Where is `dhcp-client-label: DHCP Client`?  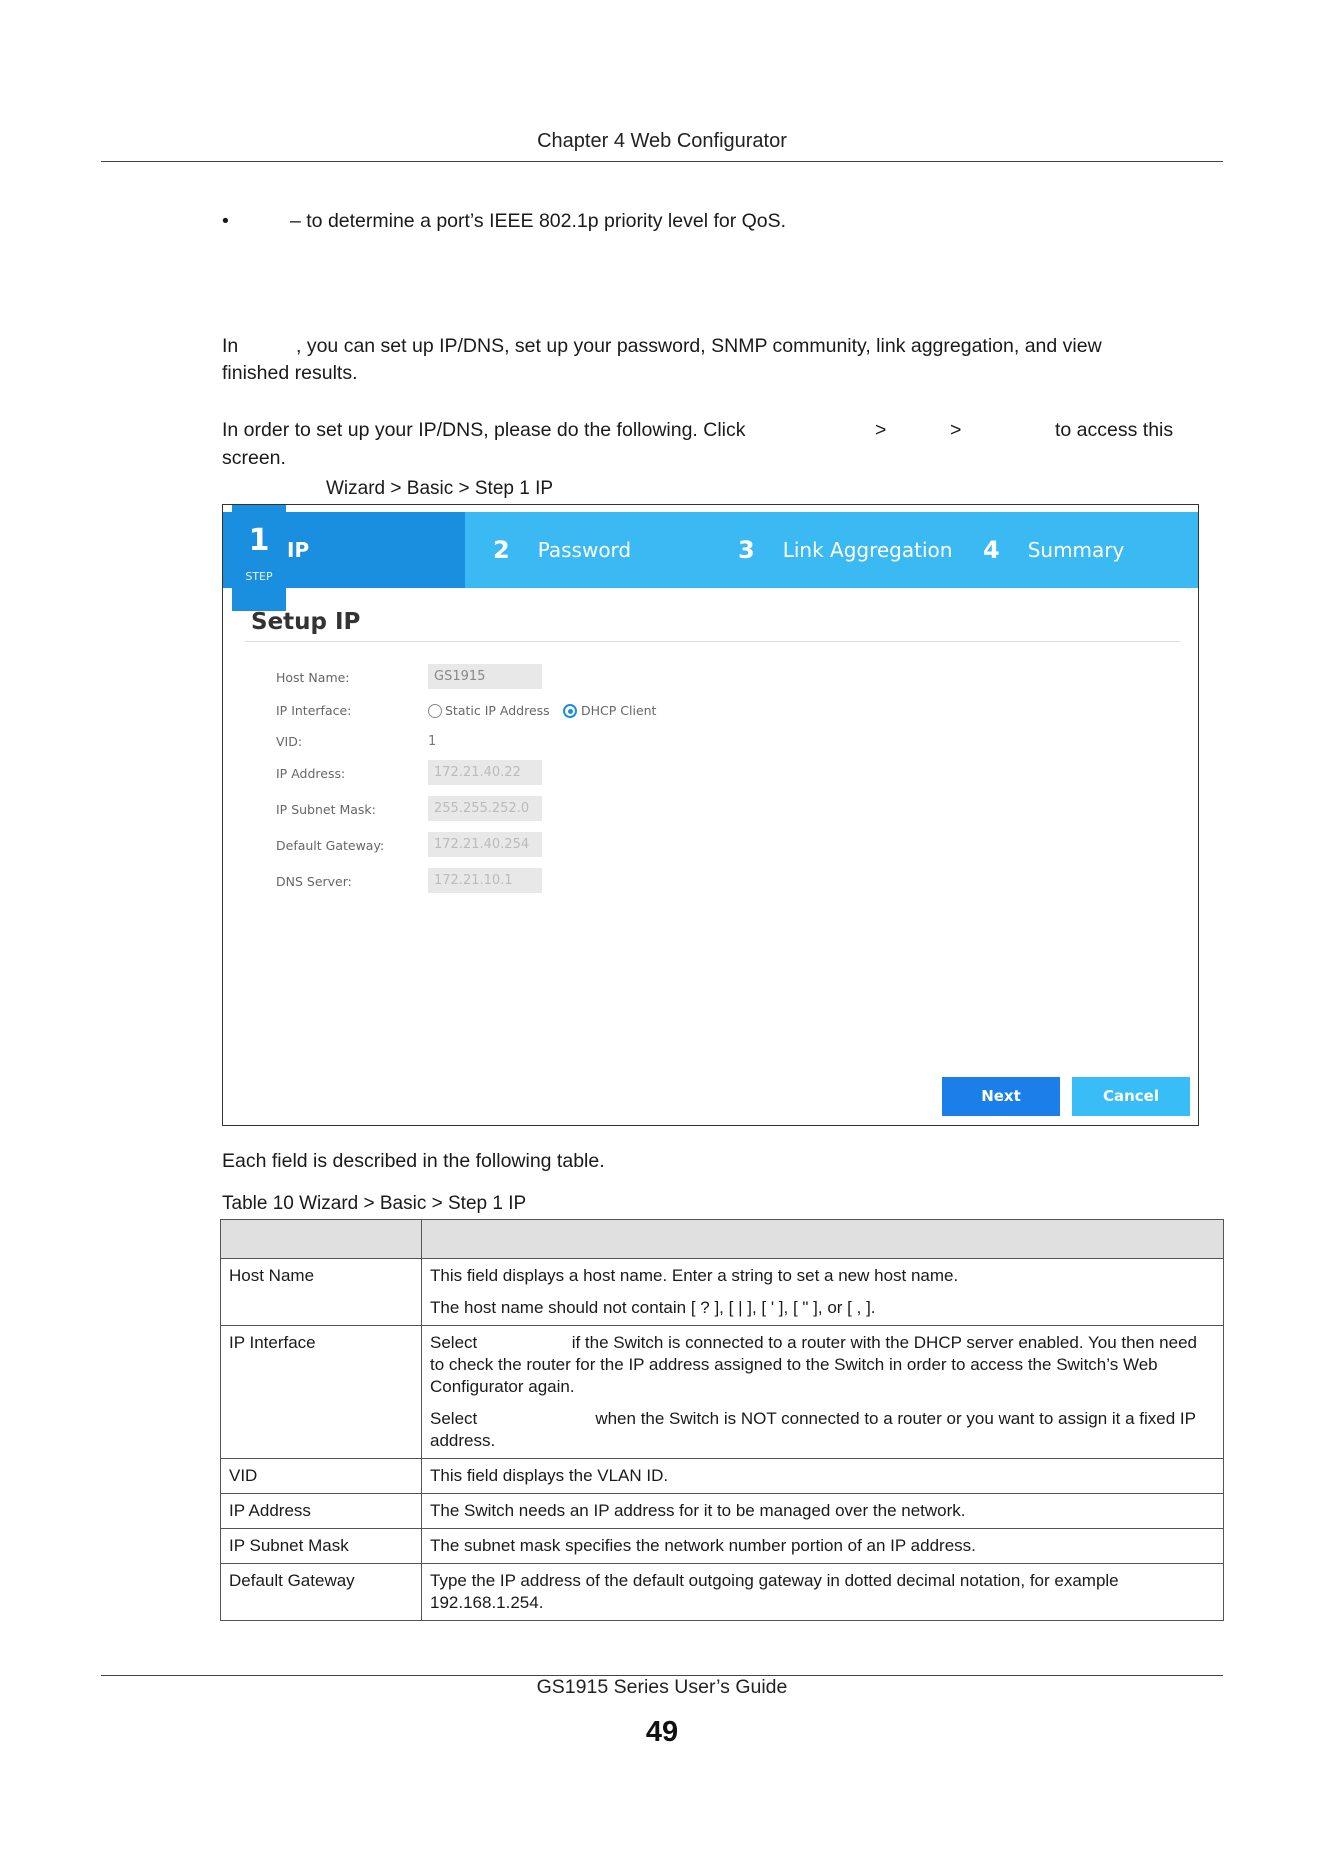
dhcp-client-label: DHCP Client is located at coordinates (619, 710).